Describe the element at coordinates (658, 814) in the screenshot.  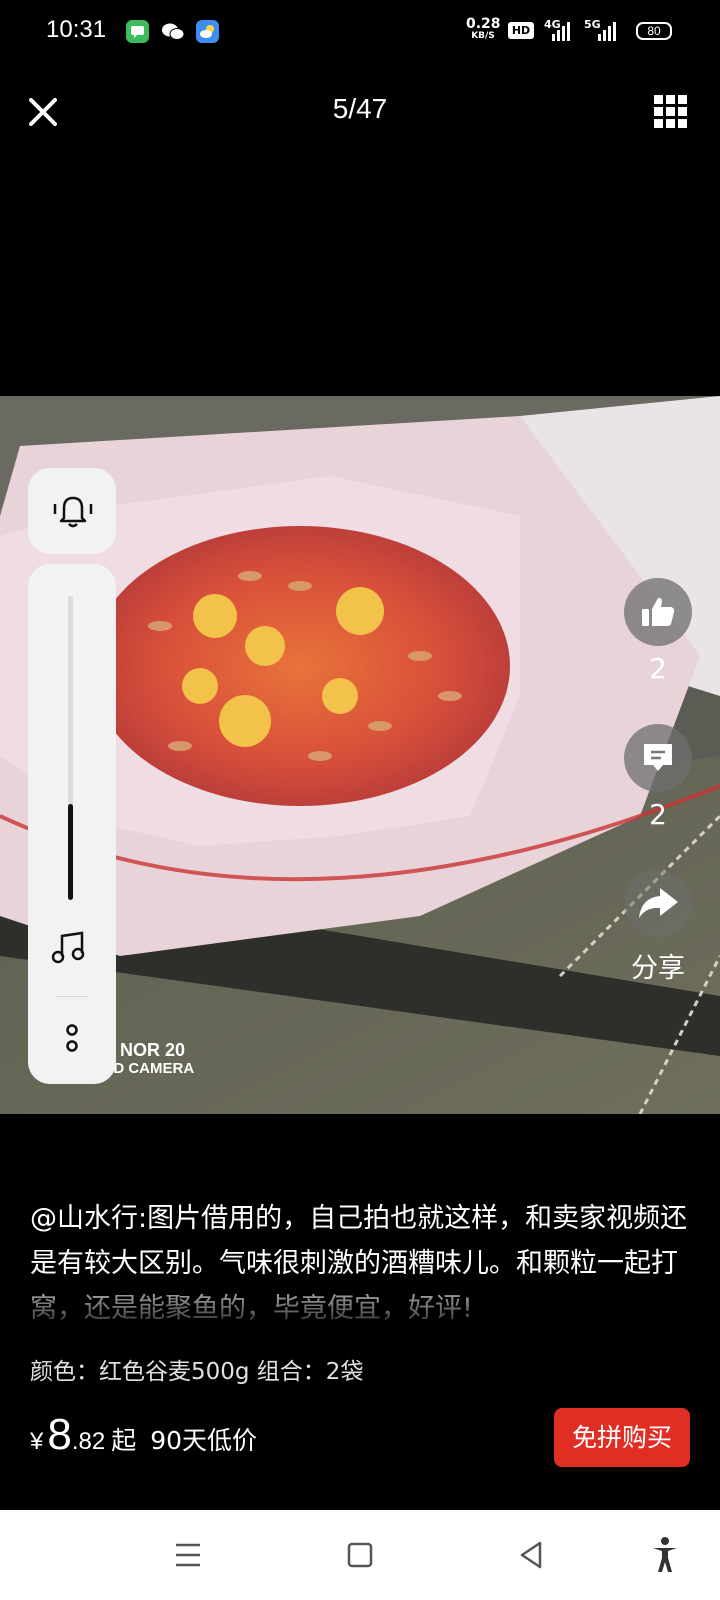
I see `comment-count: 2` at that location.